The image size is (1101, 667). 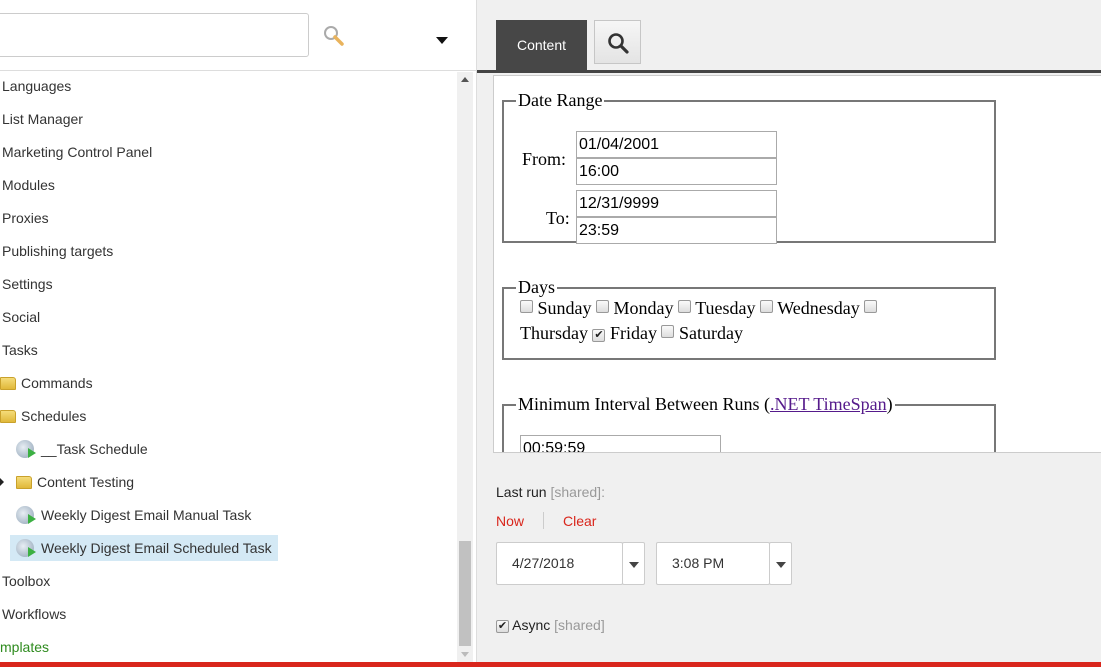 I want to click on from-time-input: 16:00, so click(x=676, y=171).